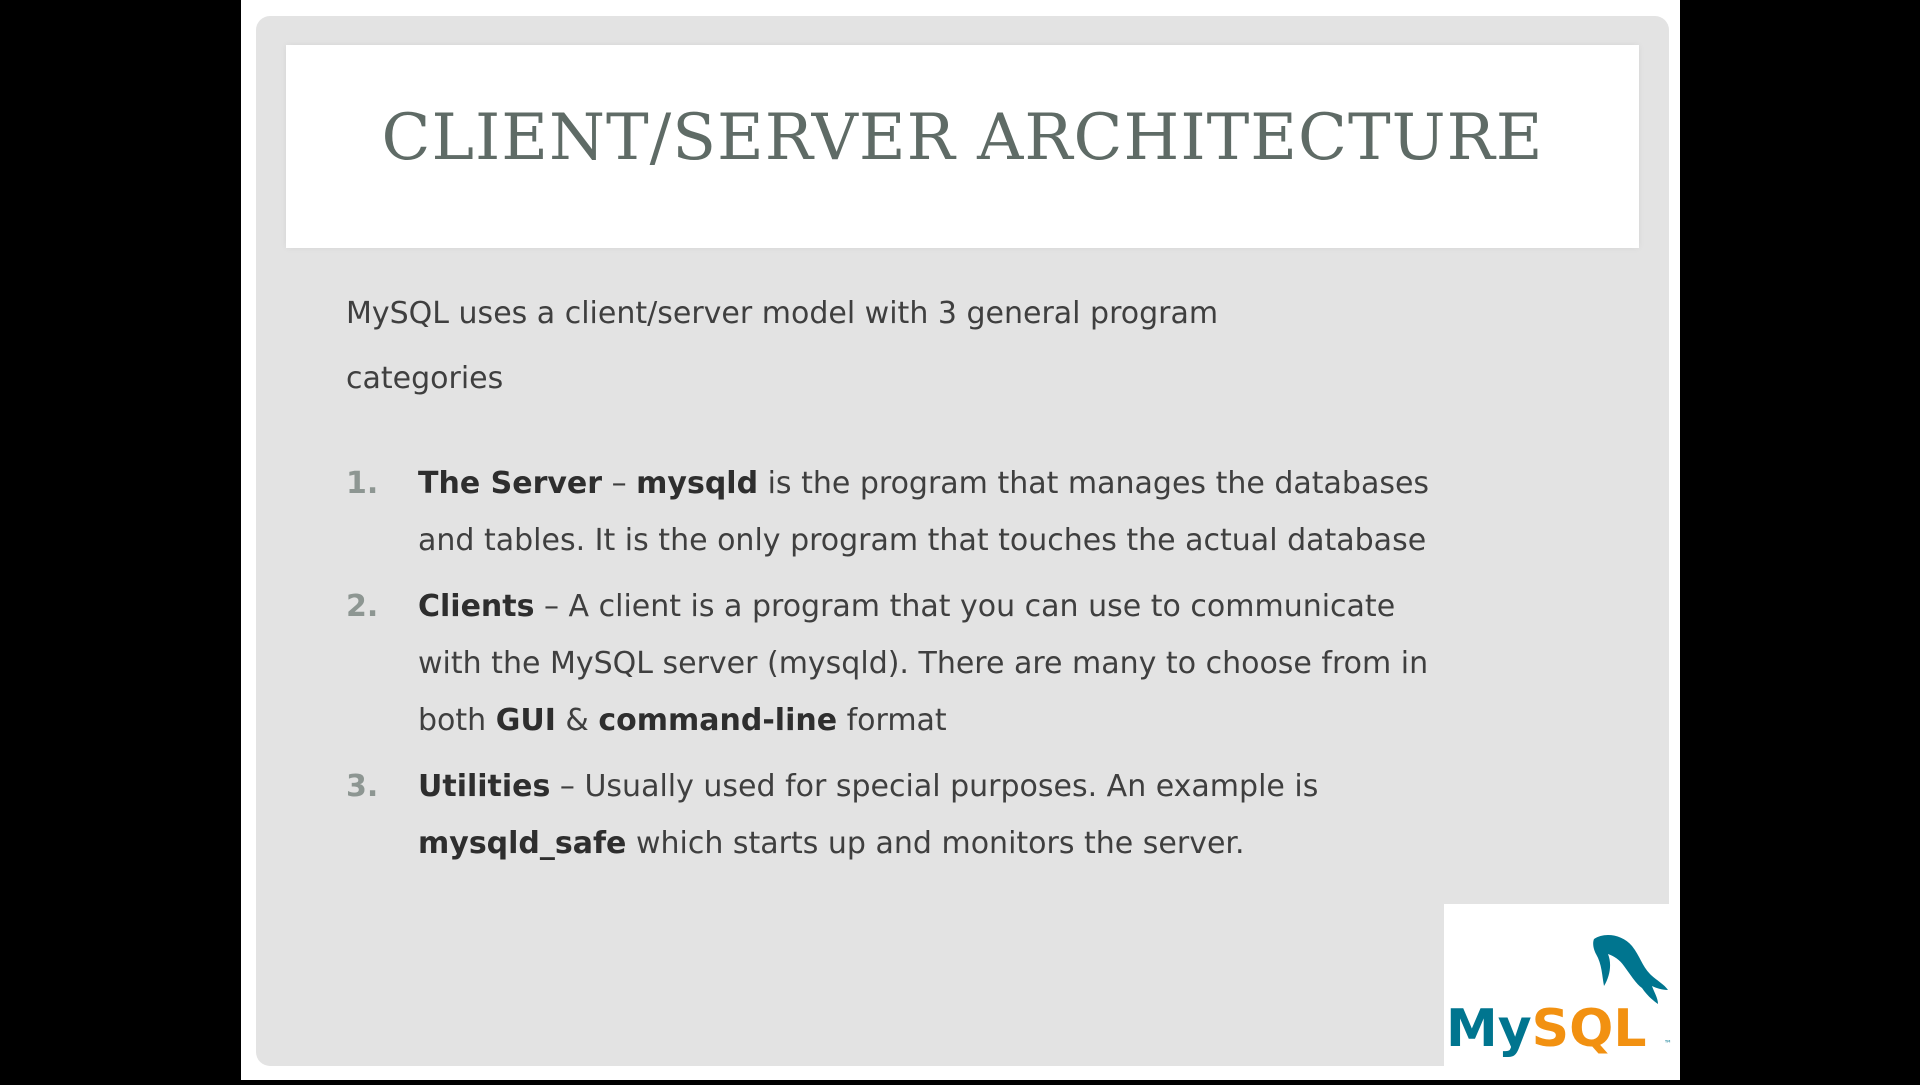  Describe the element at coordinates (1668, 1043) in the screenshot. I see `trademark-mark: ™` at that location.